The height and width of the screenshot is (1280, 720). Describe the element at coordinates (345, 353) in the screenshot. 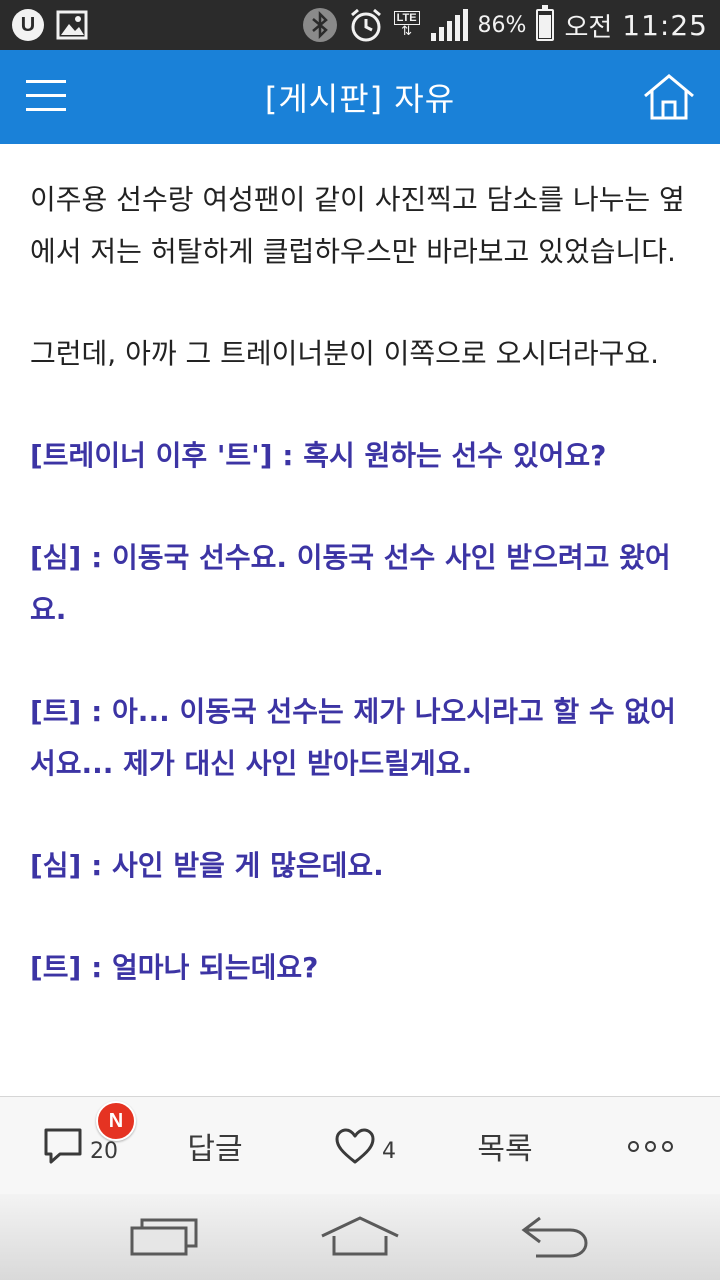

I see `article-paragraph: 그런데, 아까 그 트레이너분이 이쪽으로 오시더라구요.` at that location.